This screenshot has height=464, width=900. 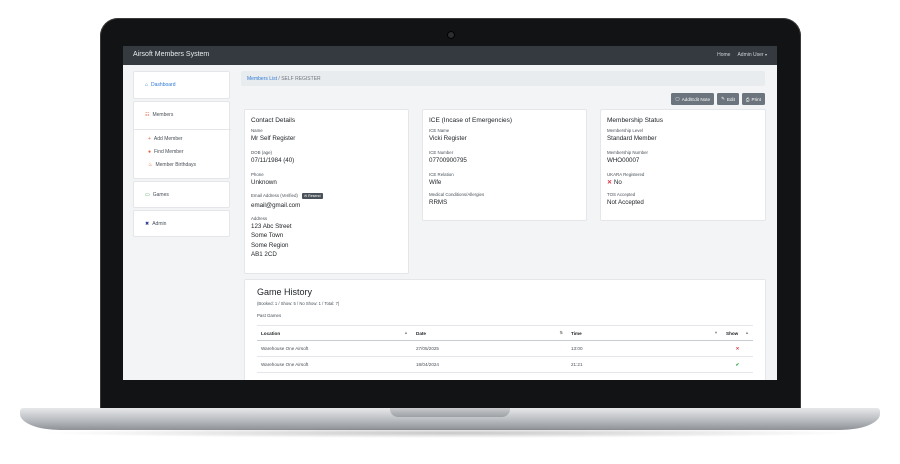 I want to click on sidebar-item-member-birthdays: ♨ Member Birthdays, so click(x=170, y=165).